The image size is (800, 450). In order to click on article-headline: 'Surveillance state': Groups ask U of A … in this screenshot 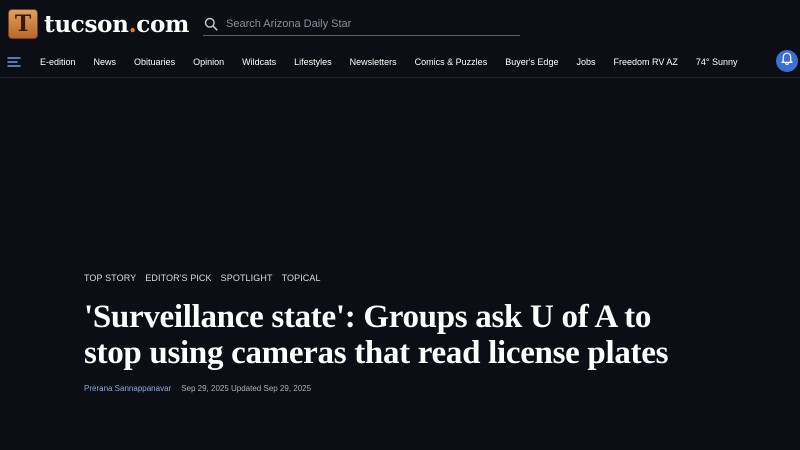, I will do `click(376, 335)`.